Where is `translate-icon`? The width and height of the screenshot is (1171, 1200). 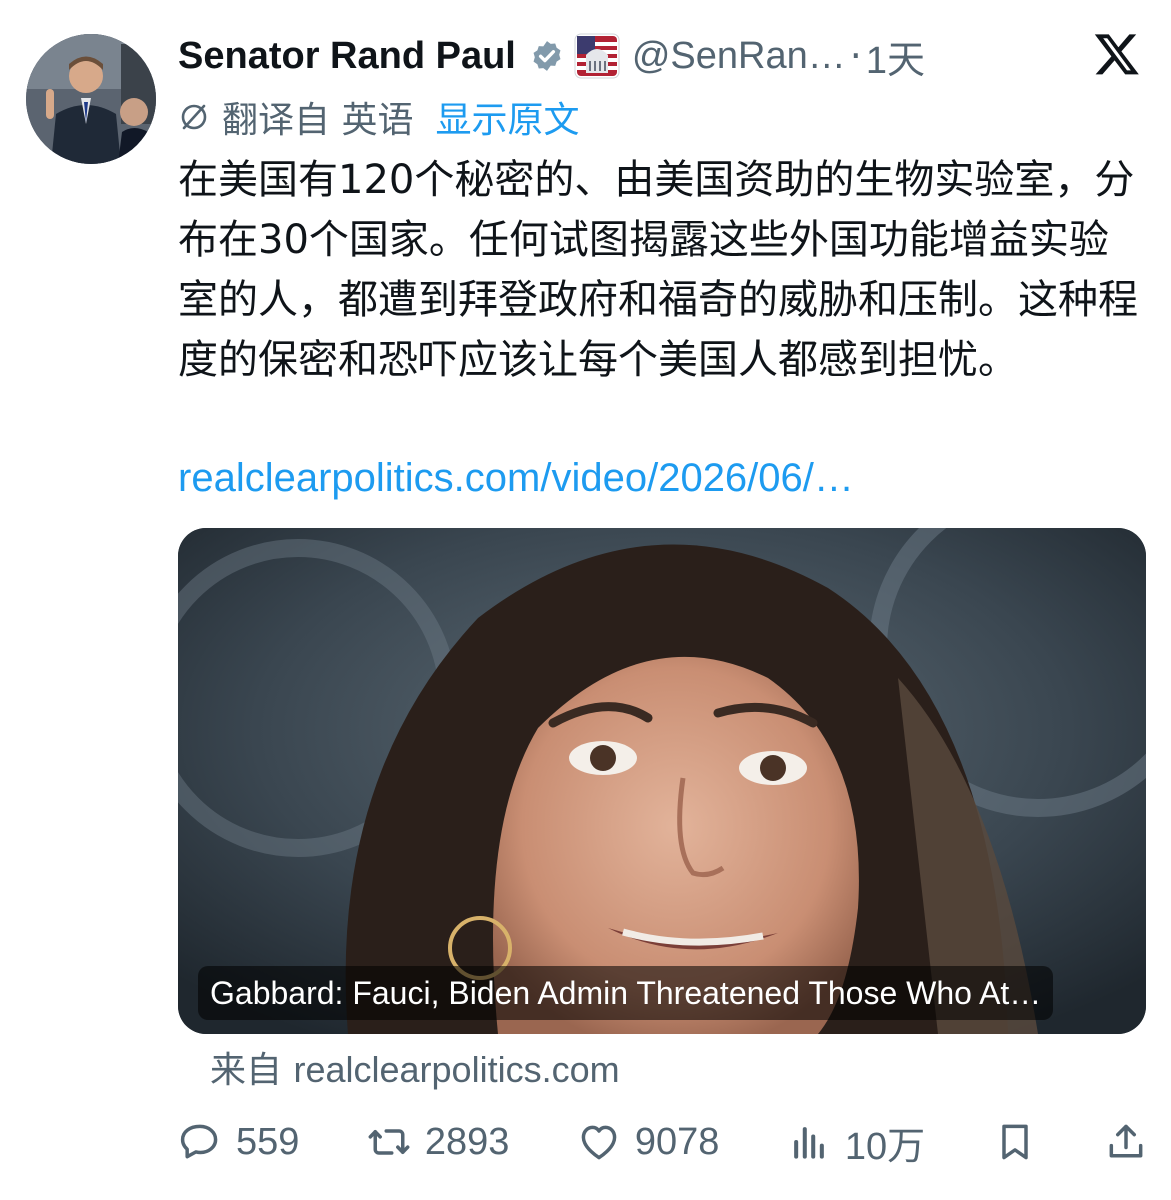
translate-icon is located at coordinates (194, 117).